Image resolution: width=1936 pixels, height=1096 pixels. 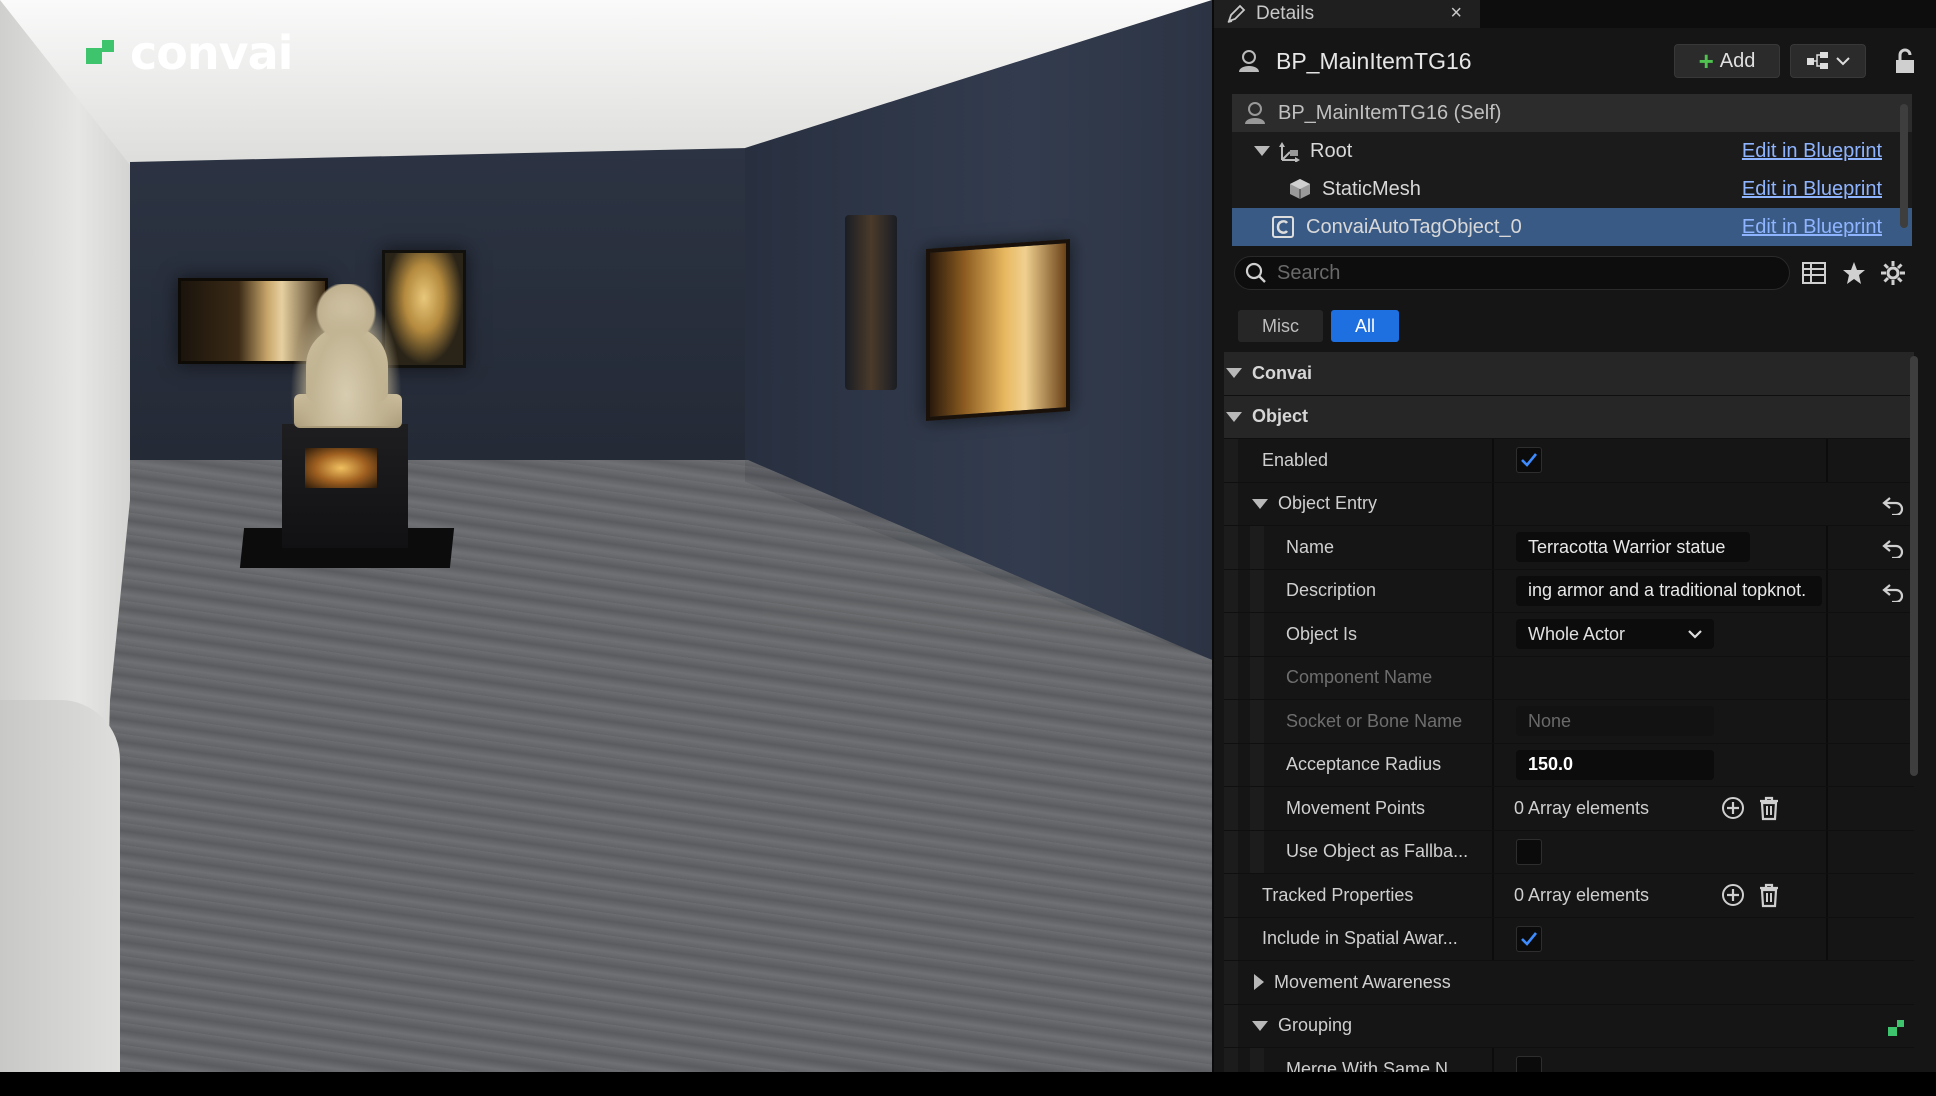 I want to click on static-mesh-icon, so click(x=1300, y=189).